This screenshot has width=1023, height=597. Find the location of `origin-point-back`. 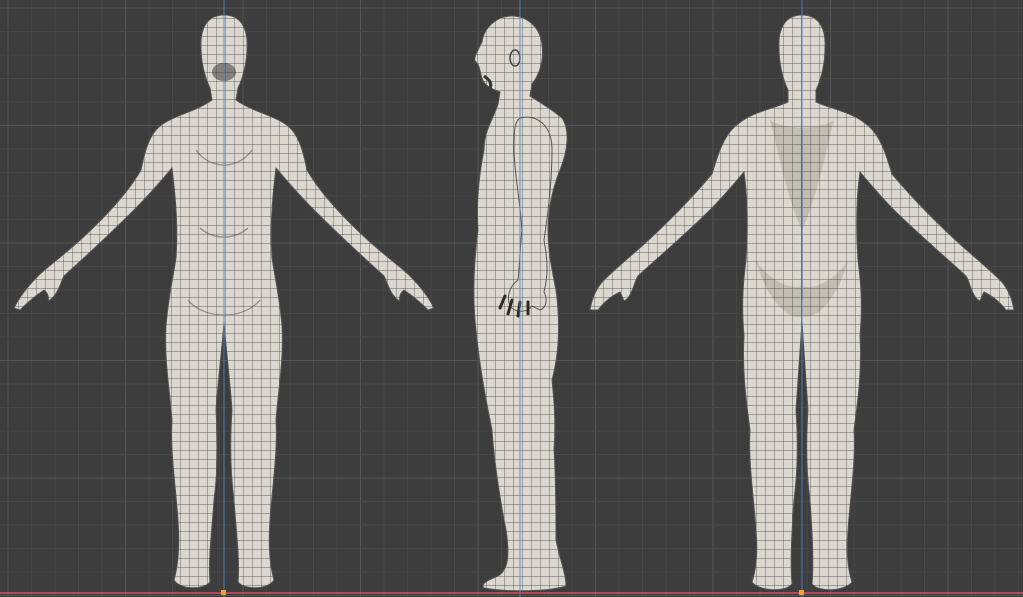

origin-point-back is located at coordinates (801, 592).